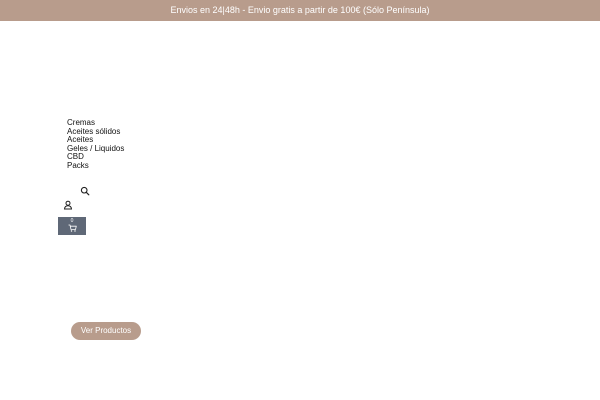  I want to click on cart-icon, so click(72, 228).